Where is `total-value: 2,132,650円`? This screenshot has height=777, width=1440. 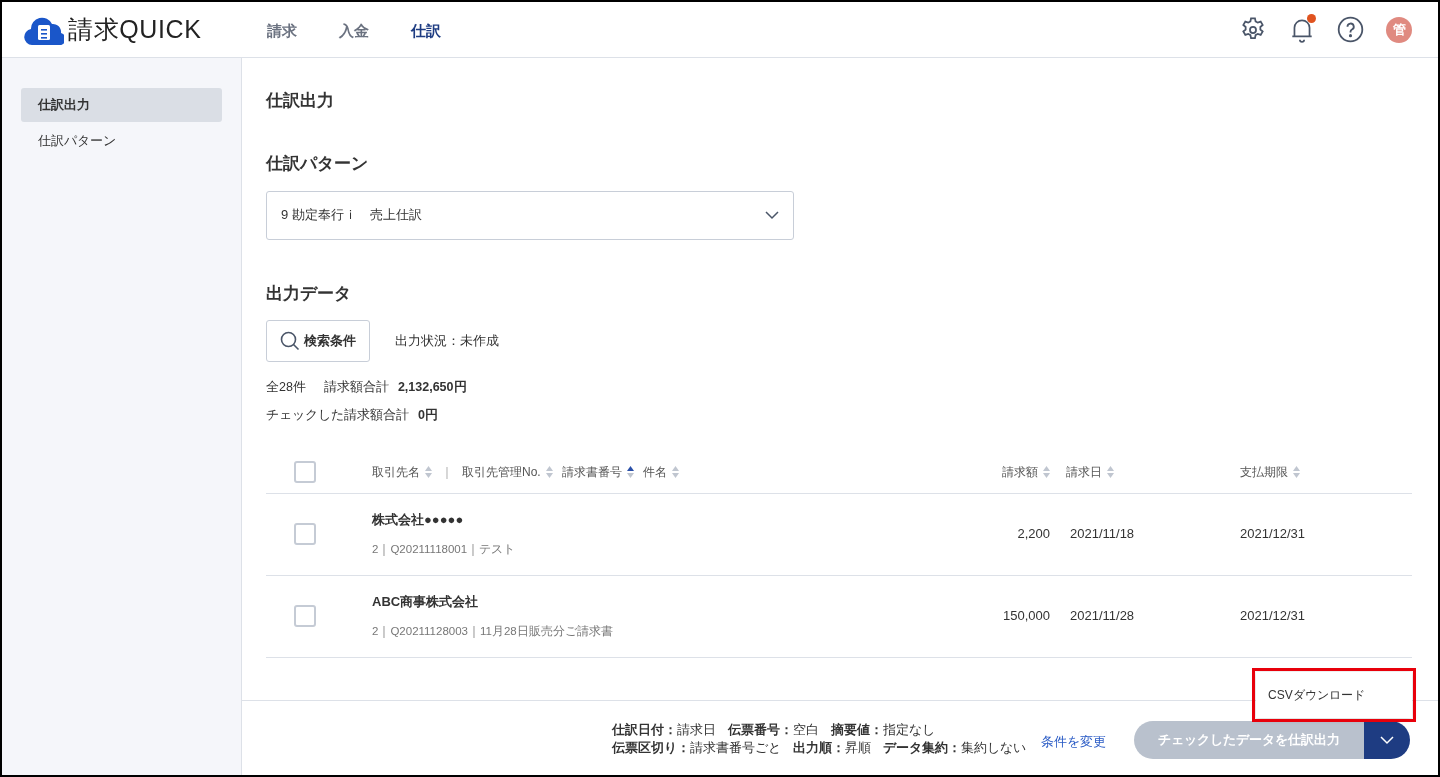
total-value: 2,132,650円 is located at coordinates (432, 387).